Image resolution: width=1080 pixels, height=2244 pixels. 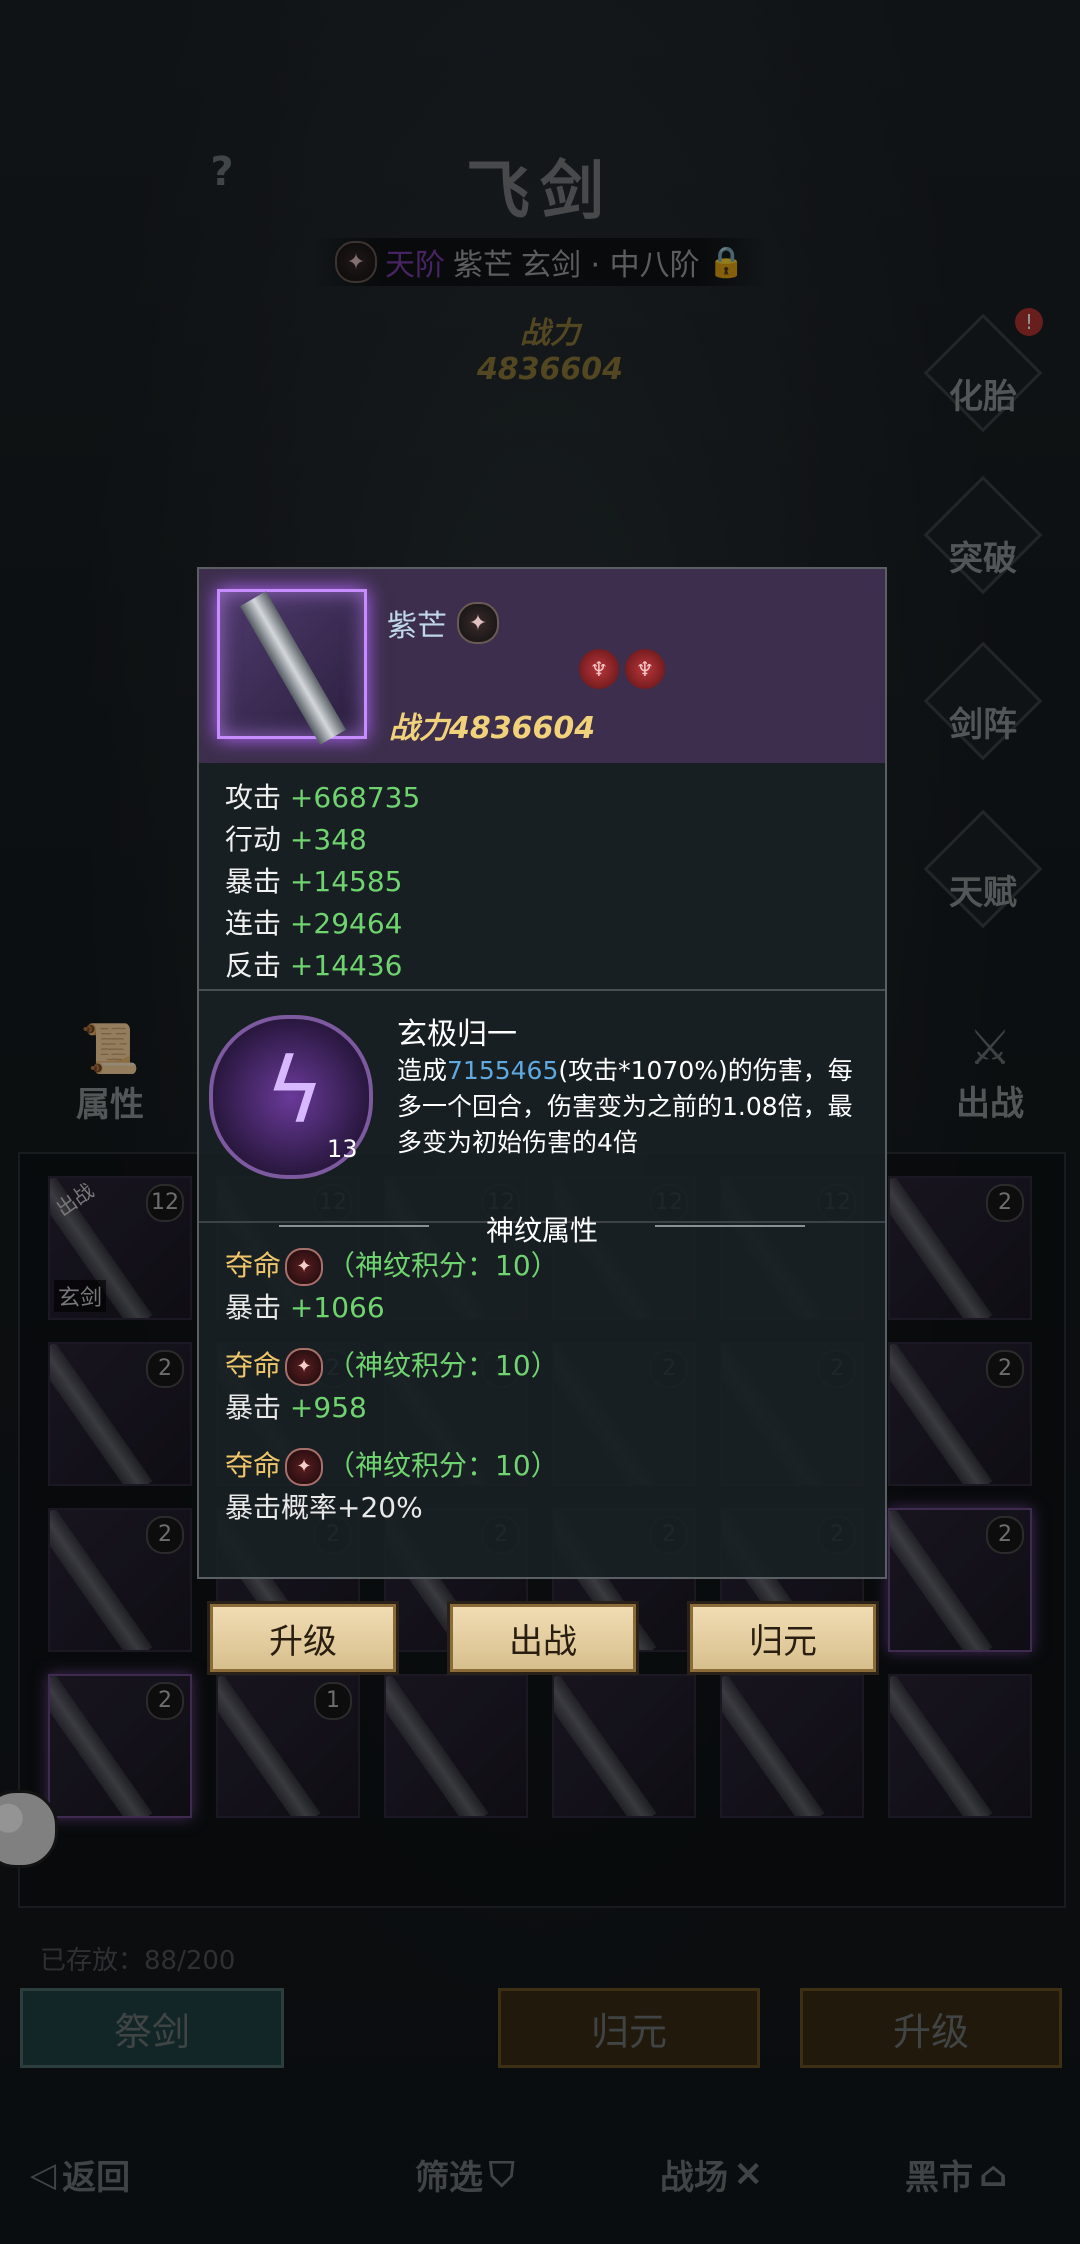 What do you see at coordinates (296, 839) in the screenshot?
I see `stat-row: 行动 +348` at bounding box center [296, 839].